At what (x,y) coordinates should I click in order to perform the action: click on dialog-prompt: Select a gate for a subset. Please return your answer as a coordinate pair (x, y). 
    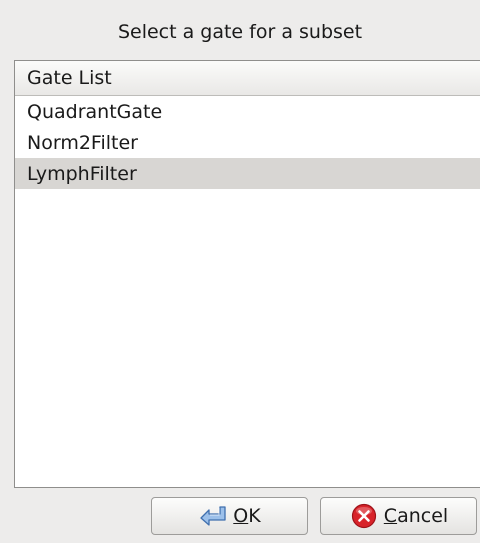
    Looking at the image, I should click on (240, 32).